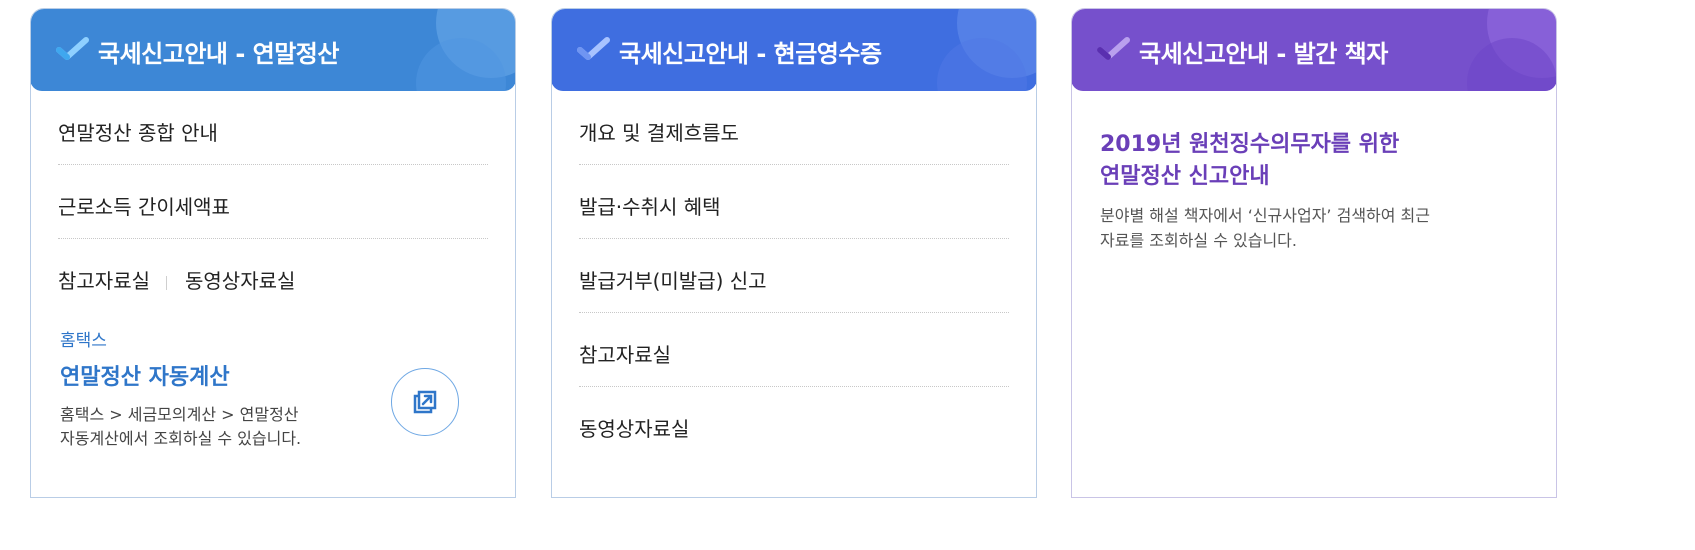 The image size is (1695, 550). Describe the element at coordinates (1314, 161) in the screenshot. I see `publication-title-link: 2019년 원천징수의무자를 위한 연말정산 신고안내` at that location.